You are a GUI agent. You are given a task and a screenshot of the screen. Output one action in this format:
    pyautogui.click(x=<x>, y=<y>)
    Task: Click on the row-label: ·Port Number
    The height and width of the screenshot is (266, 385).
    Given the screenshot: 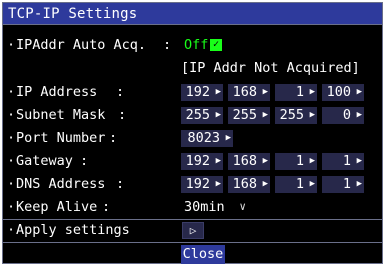 What is the action you would take?
    pyautogui.click(x=56, y=138)
    